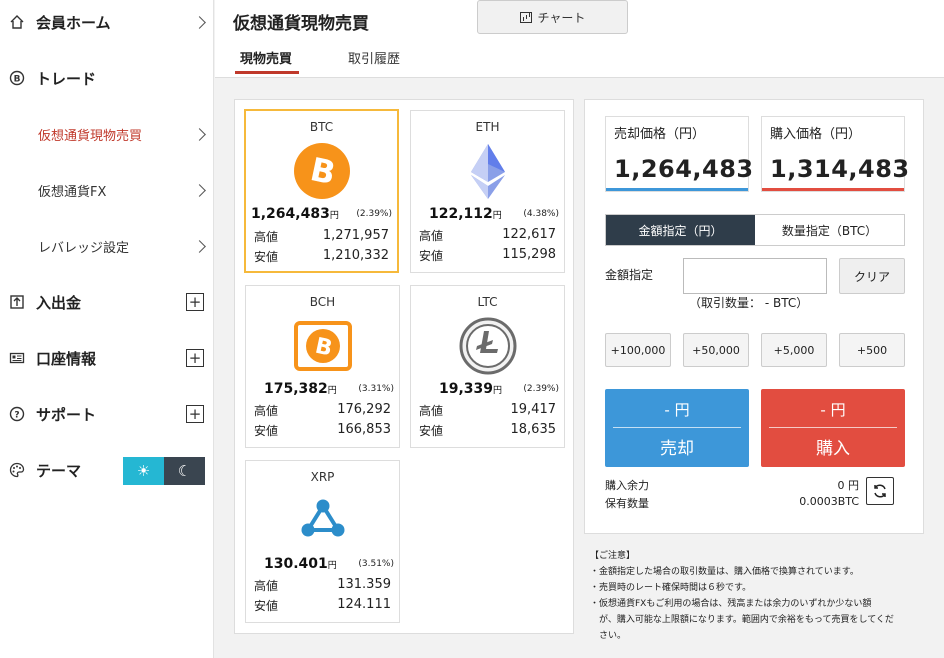  What do you see at coordinates (90, 136) in the screenshot?
I see `sidebar-subitem-label: 仮想通貨現物売買` at bounding box center [90, 136].